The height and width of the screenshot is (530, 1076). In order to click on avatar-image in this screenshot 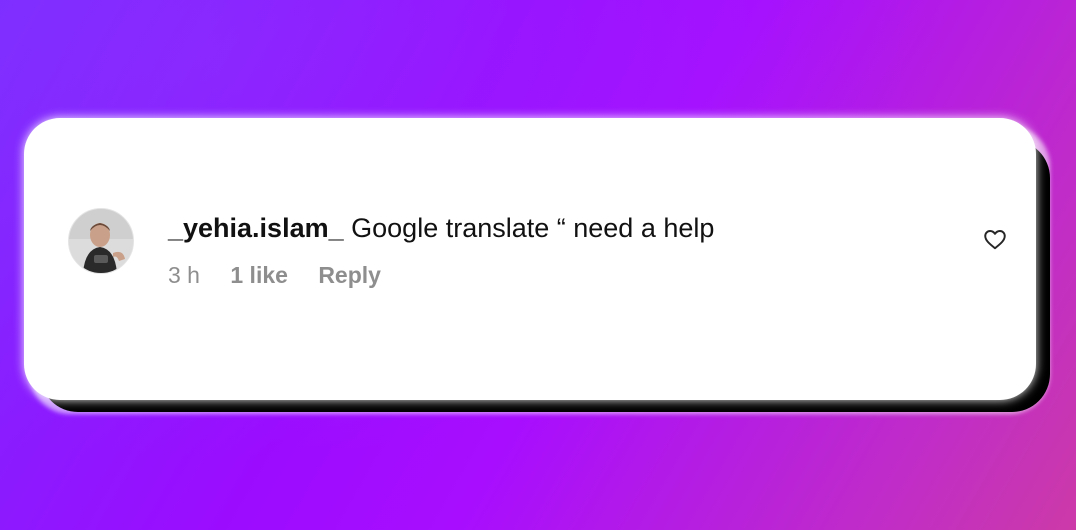, I will do `click(101, 241)`.